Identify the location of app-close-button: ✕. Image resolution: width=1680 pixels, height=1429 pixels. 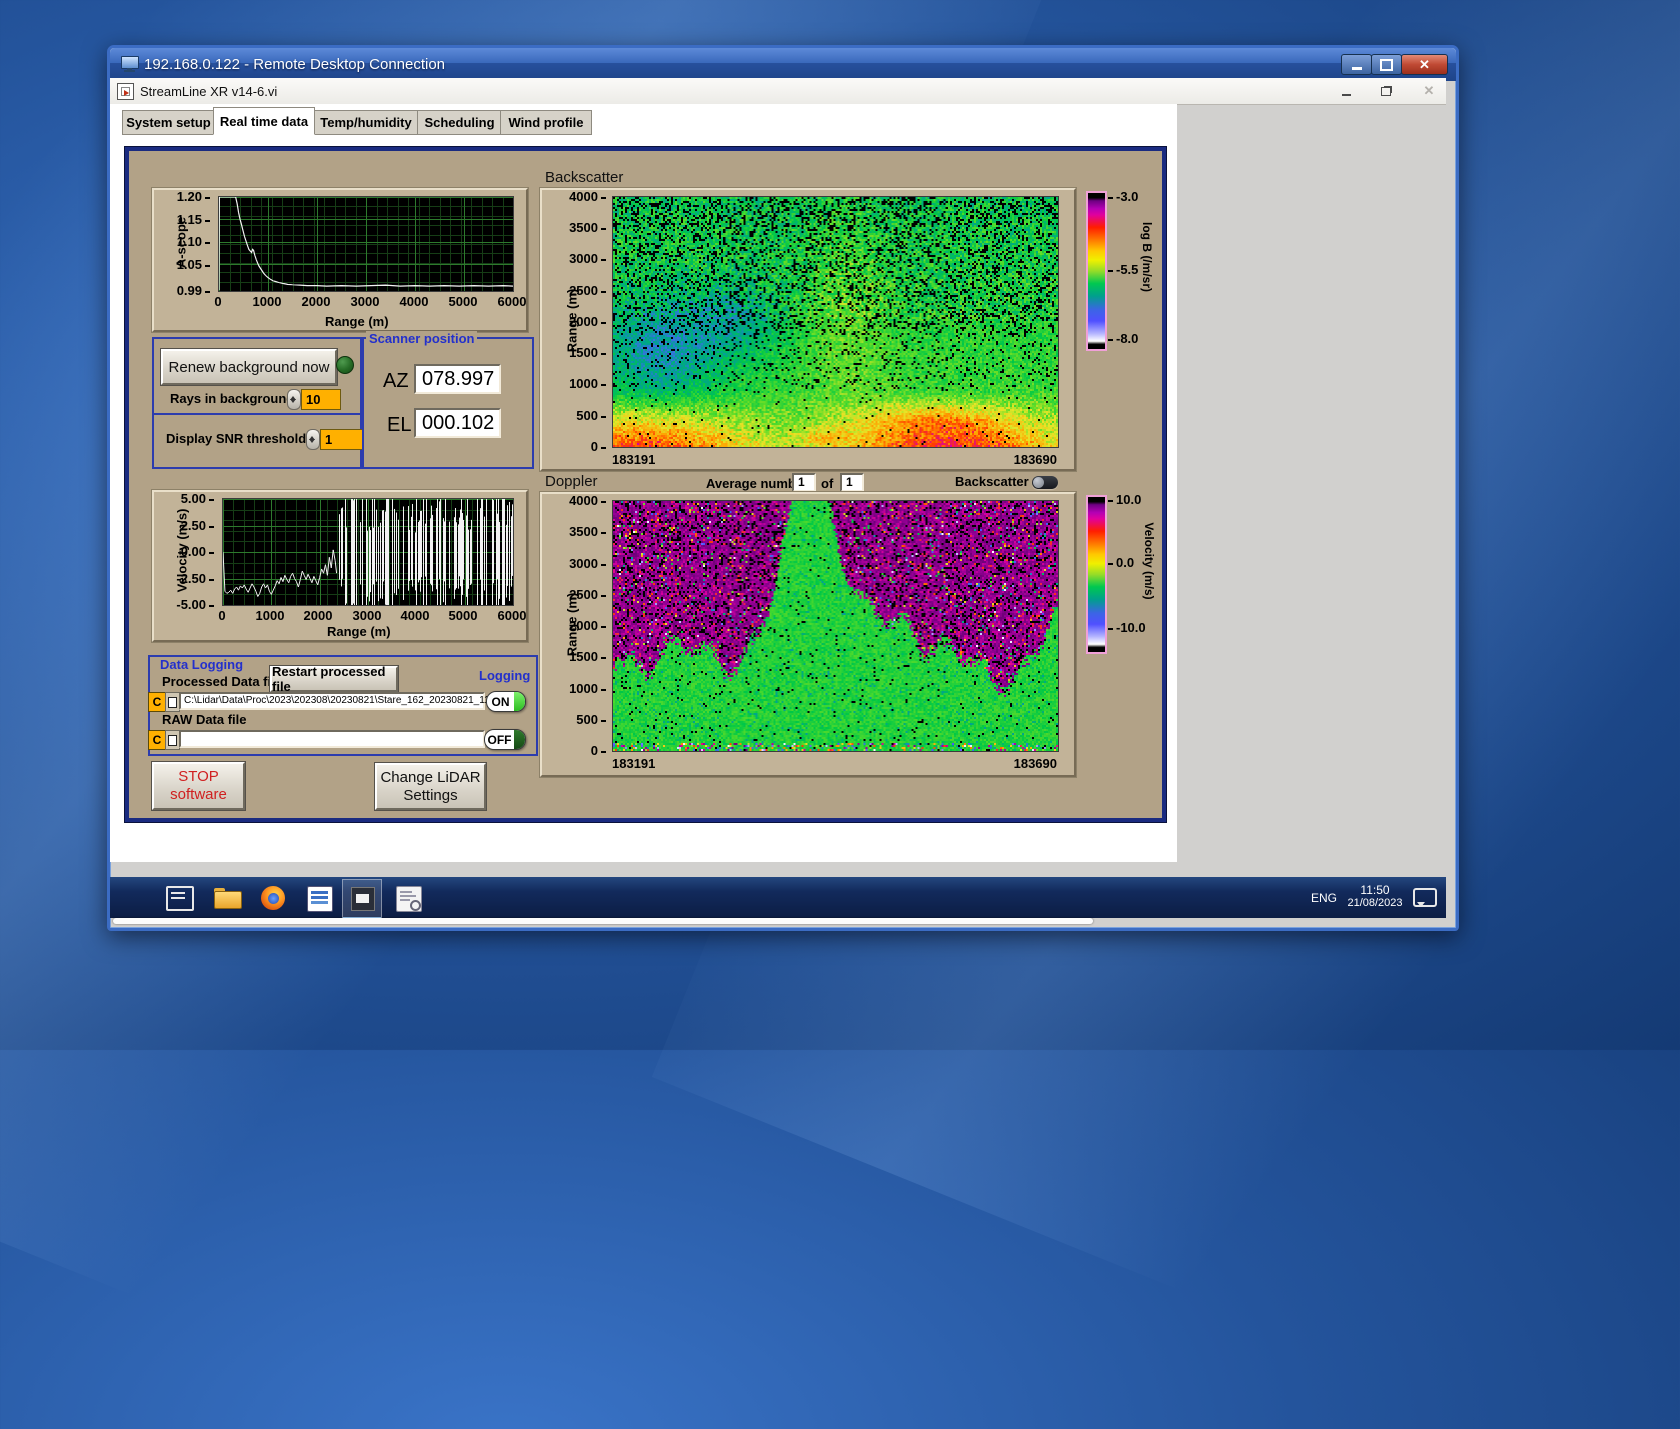
(1429, 91).